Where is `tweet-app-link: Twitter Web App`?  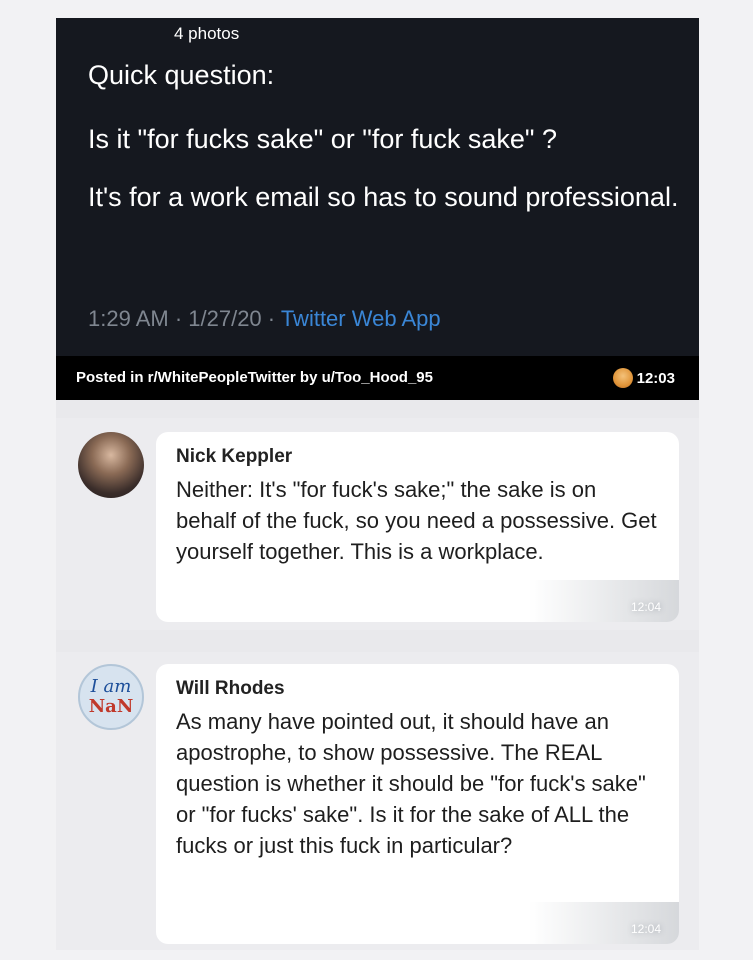 tweet-app-link: Twitter Web App is located at coordinates (361, 318).